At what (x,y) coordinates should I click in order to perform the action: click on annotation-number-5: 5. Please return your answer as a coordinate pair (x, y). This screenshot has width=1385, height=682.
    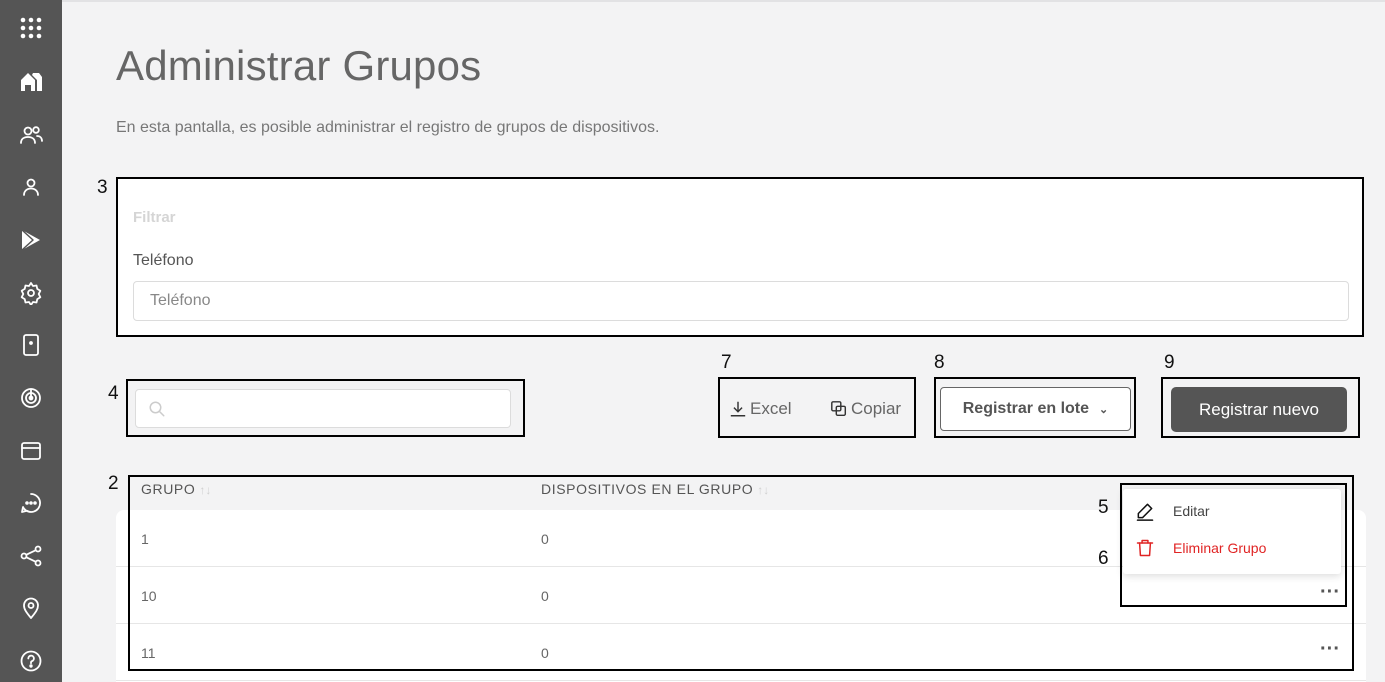
    Looking at the image, I should click on (1103, 507).